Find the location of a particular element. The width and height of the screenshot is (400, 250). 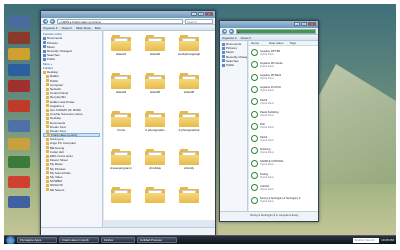

folder-item: stockphotograph is located at coordinates (189, 45).